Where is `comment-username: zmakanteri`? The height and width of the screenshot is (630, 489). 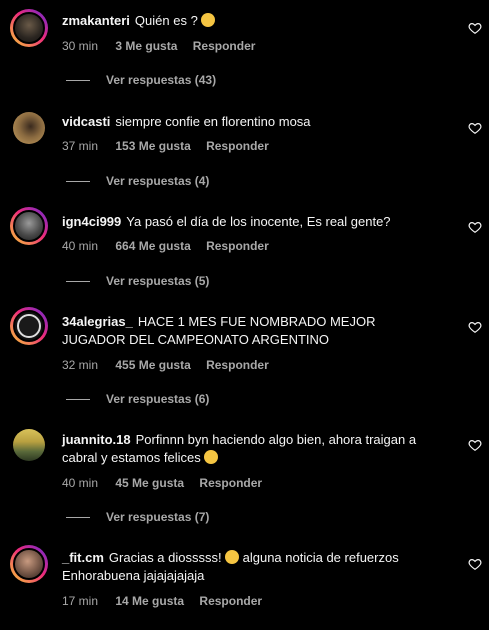
comment-username: zmakanteri is located at coordinates (96, 20).